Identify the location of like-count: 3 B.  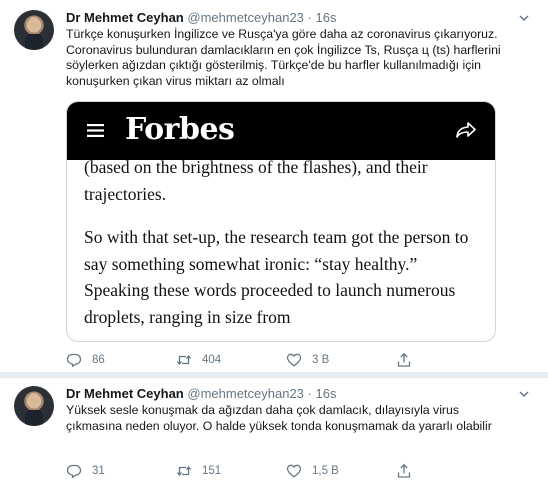
(321, 360).